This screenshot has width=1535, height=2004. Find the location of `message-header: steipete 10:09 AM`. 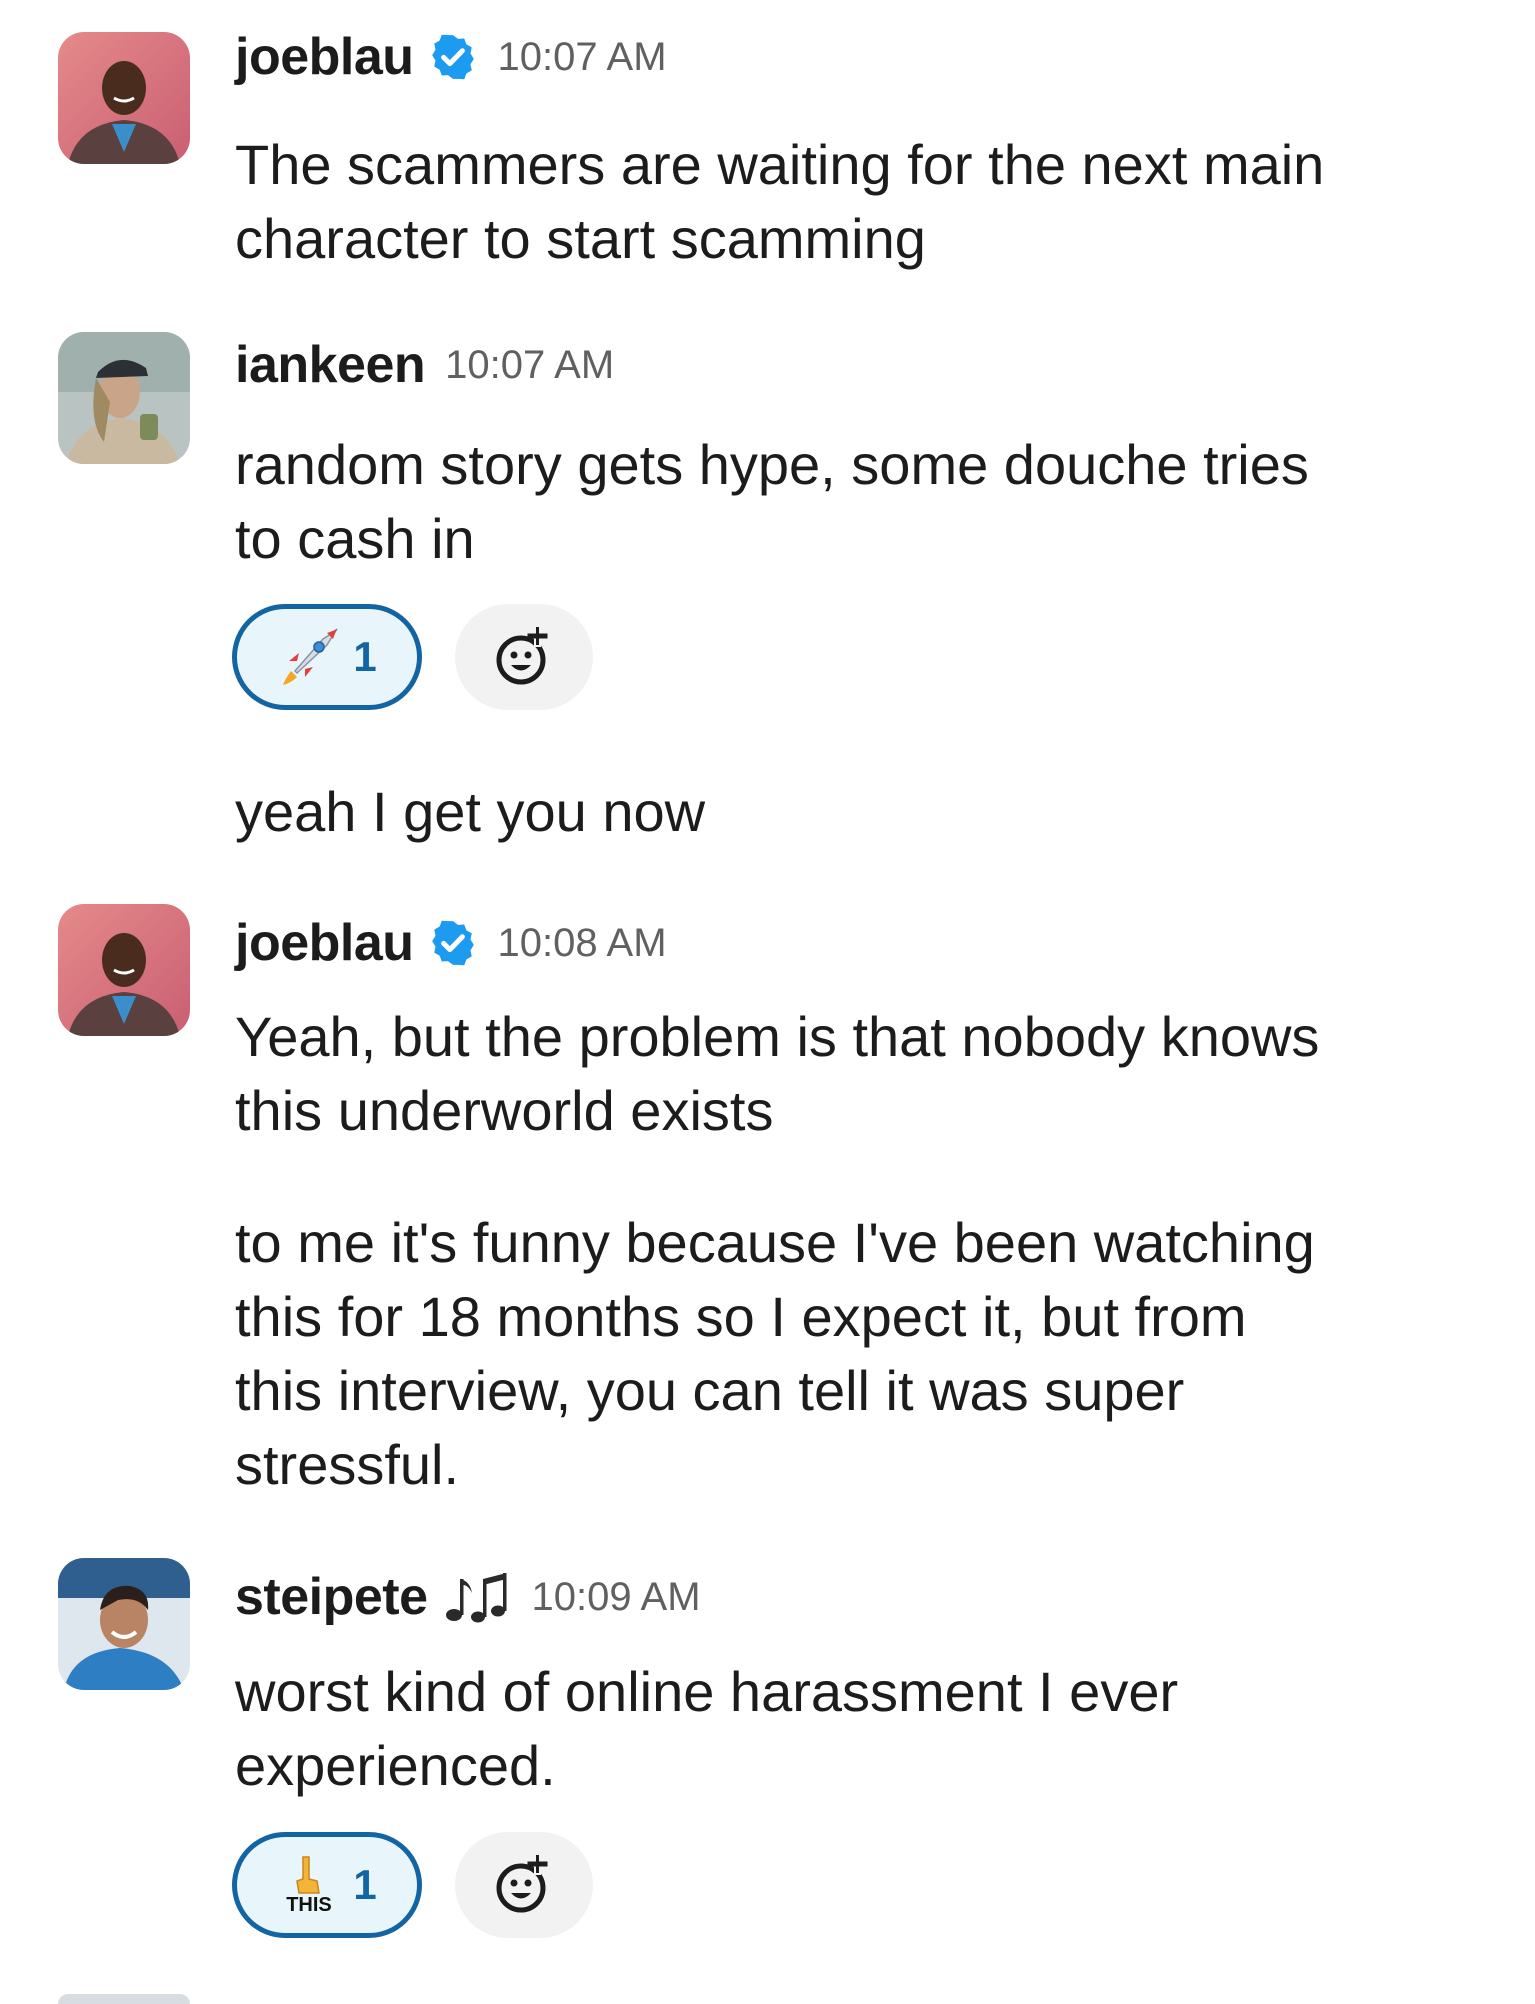

message-header: steipete 10:09 AM is located at coordinates (468, 1597).